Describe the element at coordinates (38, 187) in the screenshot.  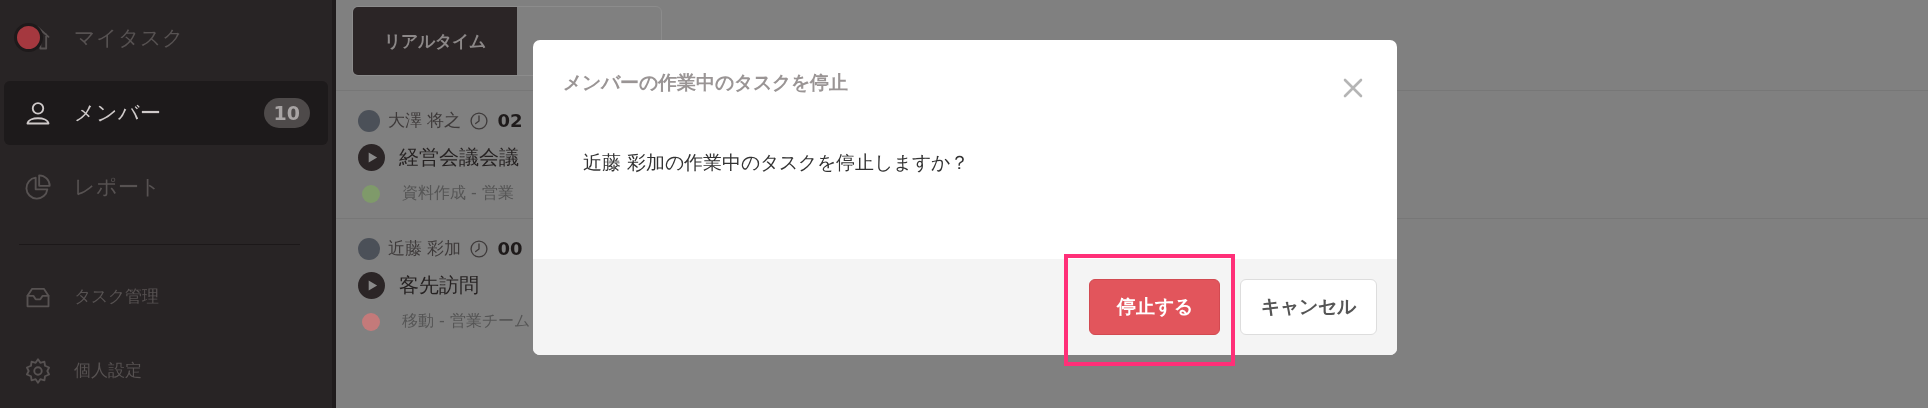
I see `pie-chart-icon` at that location.